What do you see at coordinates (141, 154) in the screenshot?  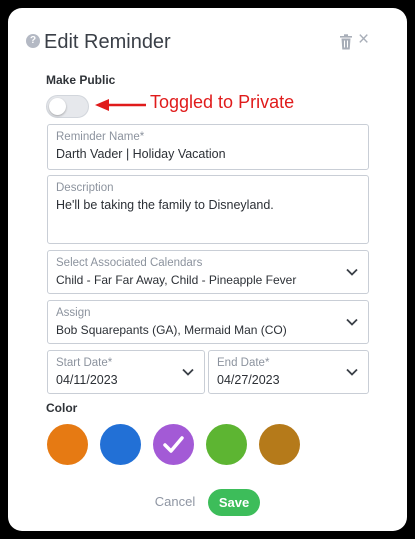 I see `reminder-name-value: Darth Vader | Holiday Vacation` at bounding box center [141, 154].